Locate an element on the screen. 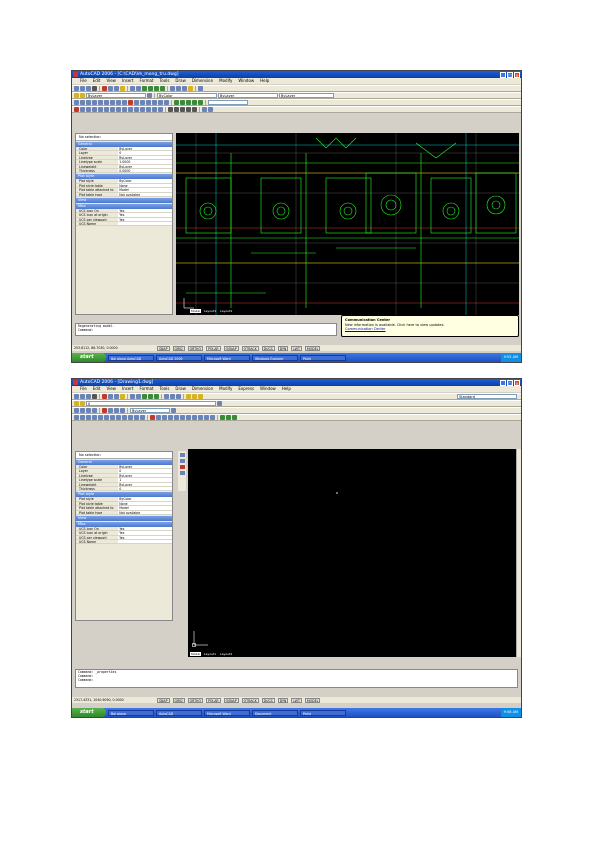 Image resolution: width=595 pixels, height=842 pixels. make-current-layer-icon is located at coordinates (149, 95).